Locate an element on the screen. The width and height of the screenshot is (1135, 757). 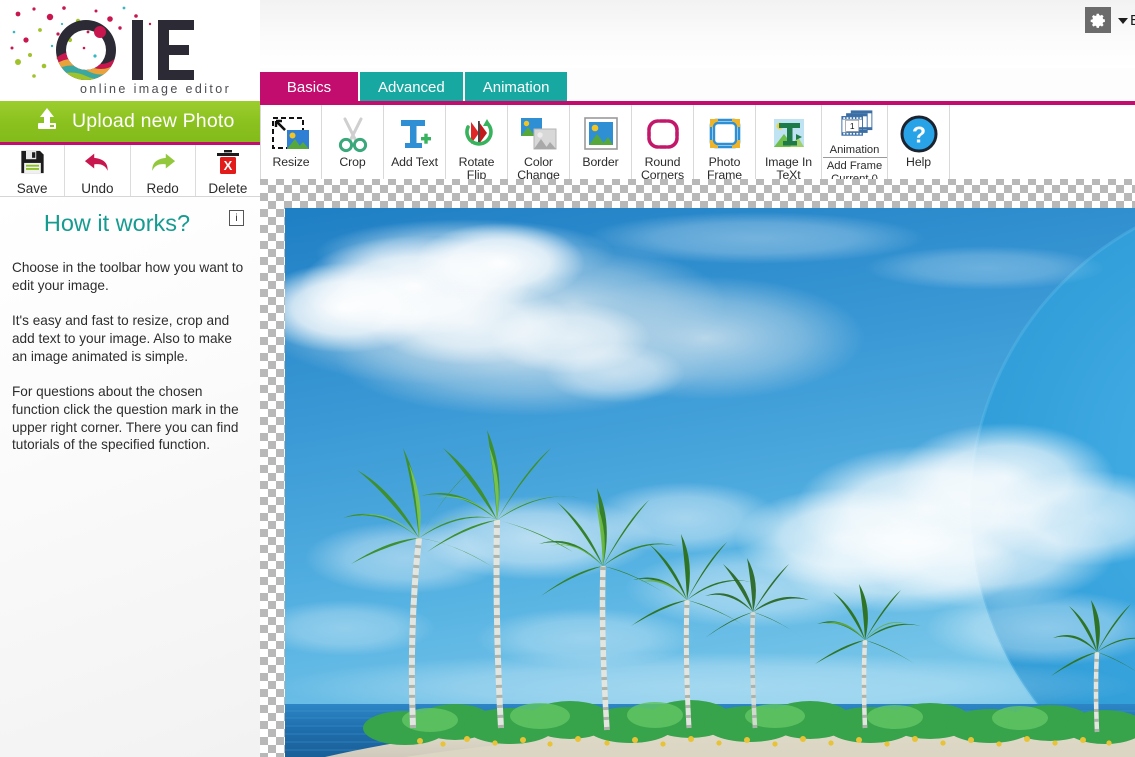
svg-text: online image editor is located at coordinates (155, 89).